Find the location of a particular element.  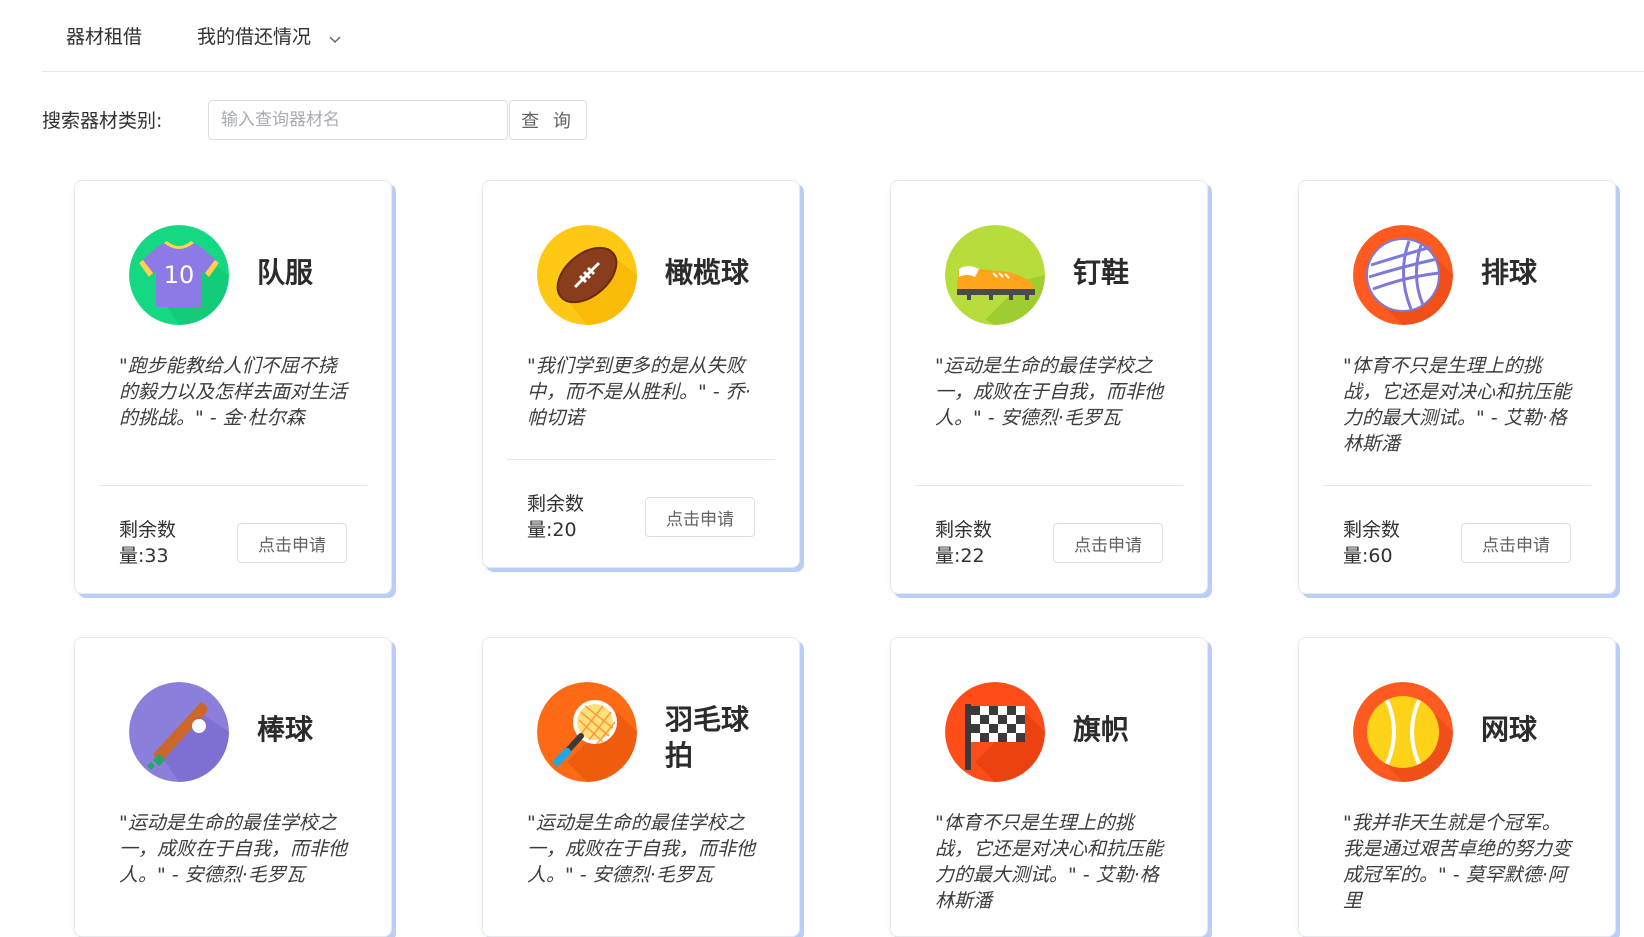

remaining-value: 20 is located at coordinates (564, 530).